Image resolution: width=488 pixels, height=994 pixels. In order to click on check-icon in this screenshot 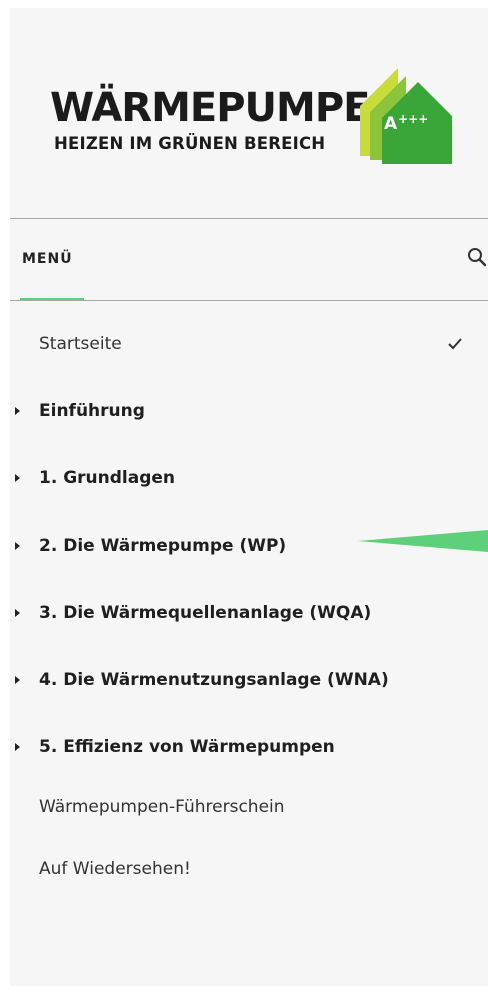, I will do `click(455, 344)`.